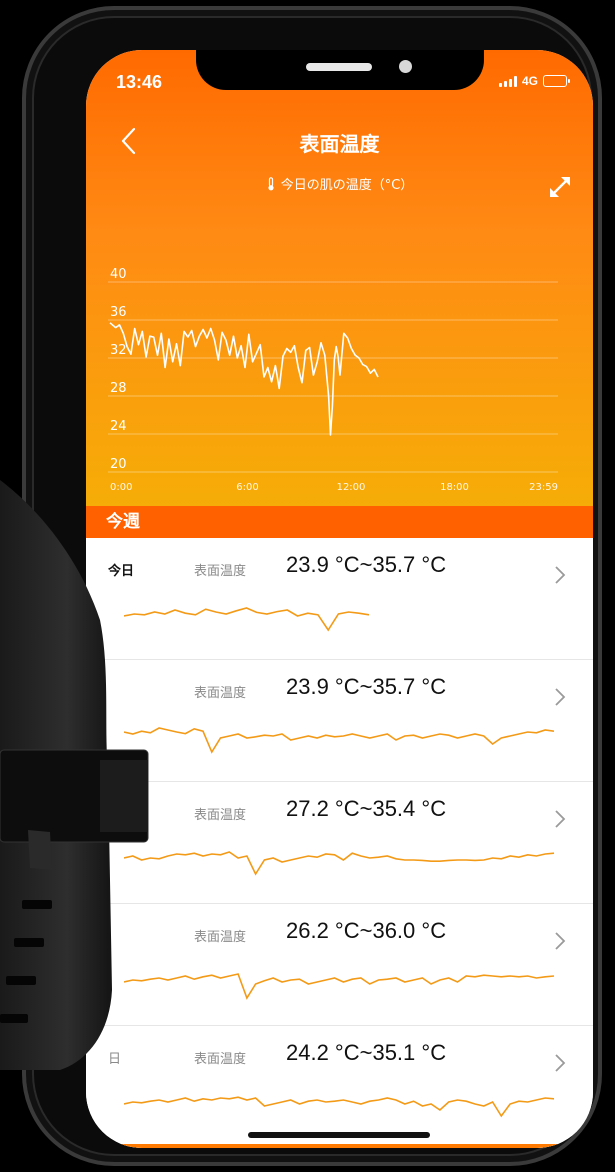 The width and height of the screenshot is (615, 1172). I want to click on x-tick-label: 23:59, so click(543, 487).